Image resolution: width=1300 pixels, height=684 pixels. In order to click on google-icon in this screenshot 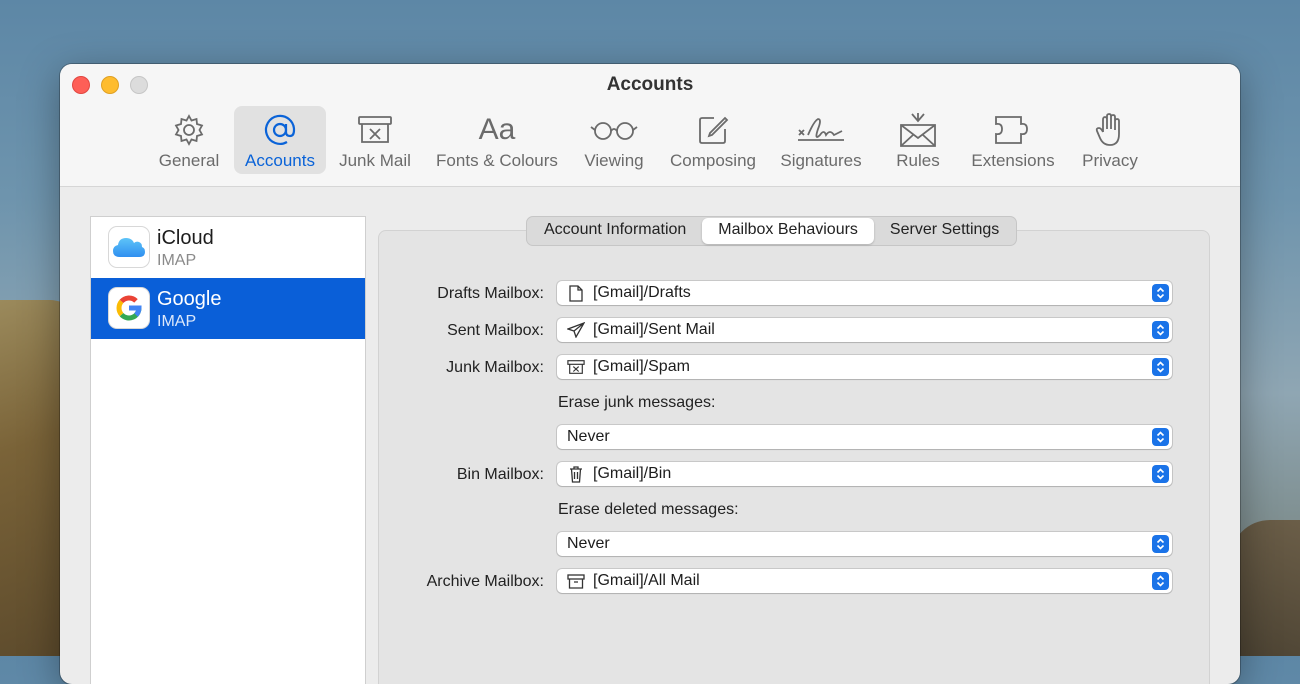, I will do `click(129, 308)`.